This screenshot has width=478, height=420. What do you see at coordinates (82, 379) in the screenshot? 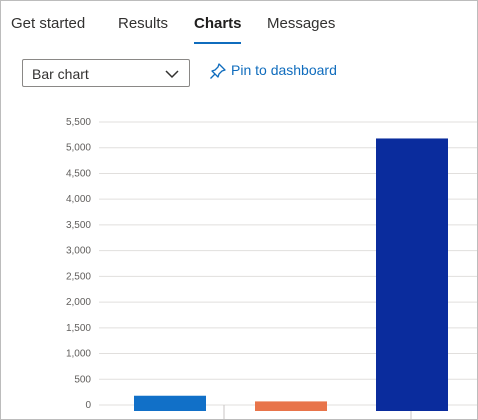
I see `y-tick-label: 500` at bounding box center [82, 379].